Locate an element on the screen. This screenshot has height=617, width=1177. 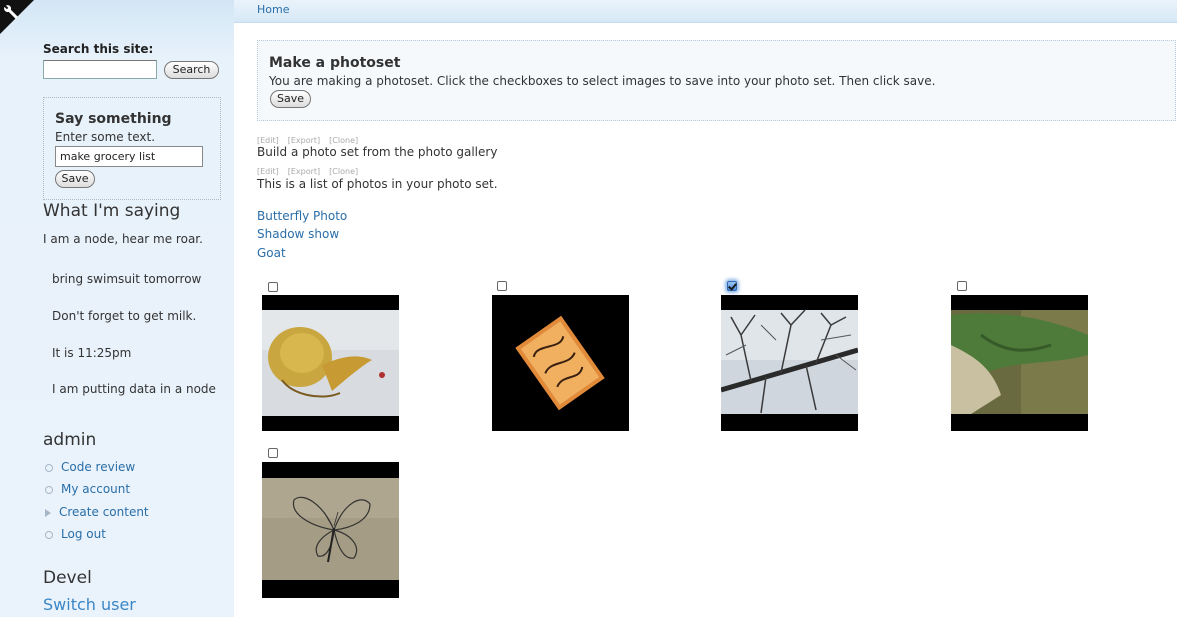
wrench-icon is located at coordinates (17, 17).